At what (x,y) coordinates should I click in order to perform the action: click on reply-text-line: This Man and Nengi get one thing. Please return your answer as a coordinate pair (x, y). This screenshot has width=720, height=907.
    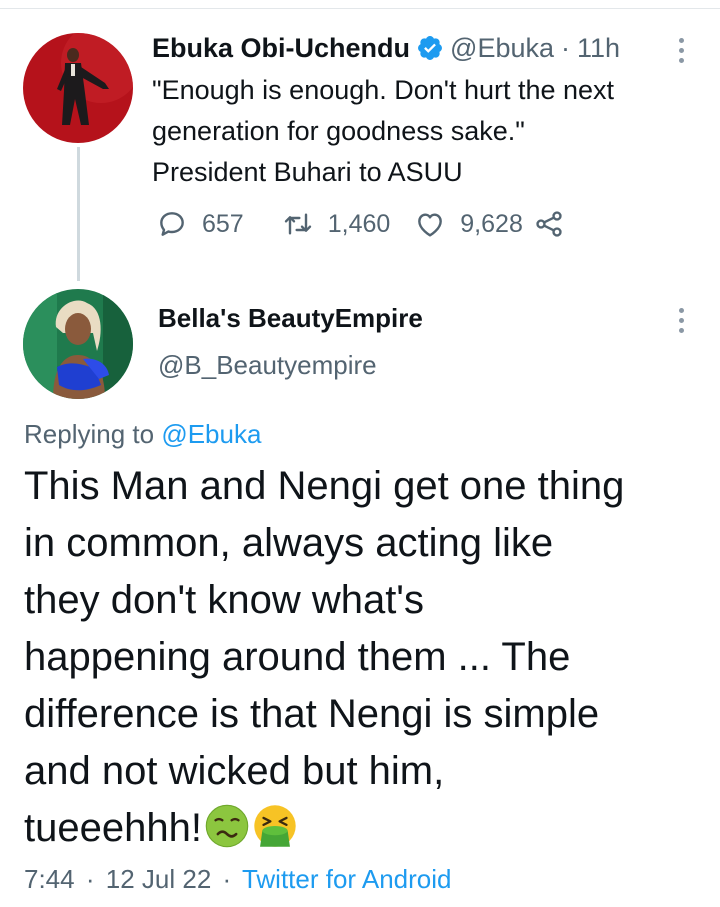
    Looking at the image, I should click on (324, 486).